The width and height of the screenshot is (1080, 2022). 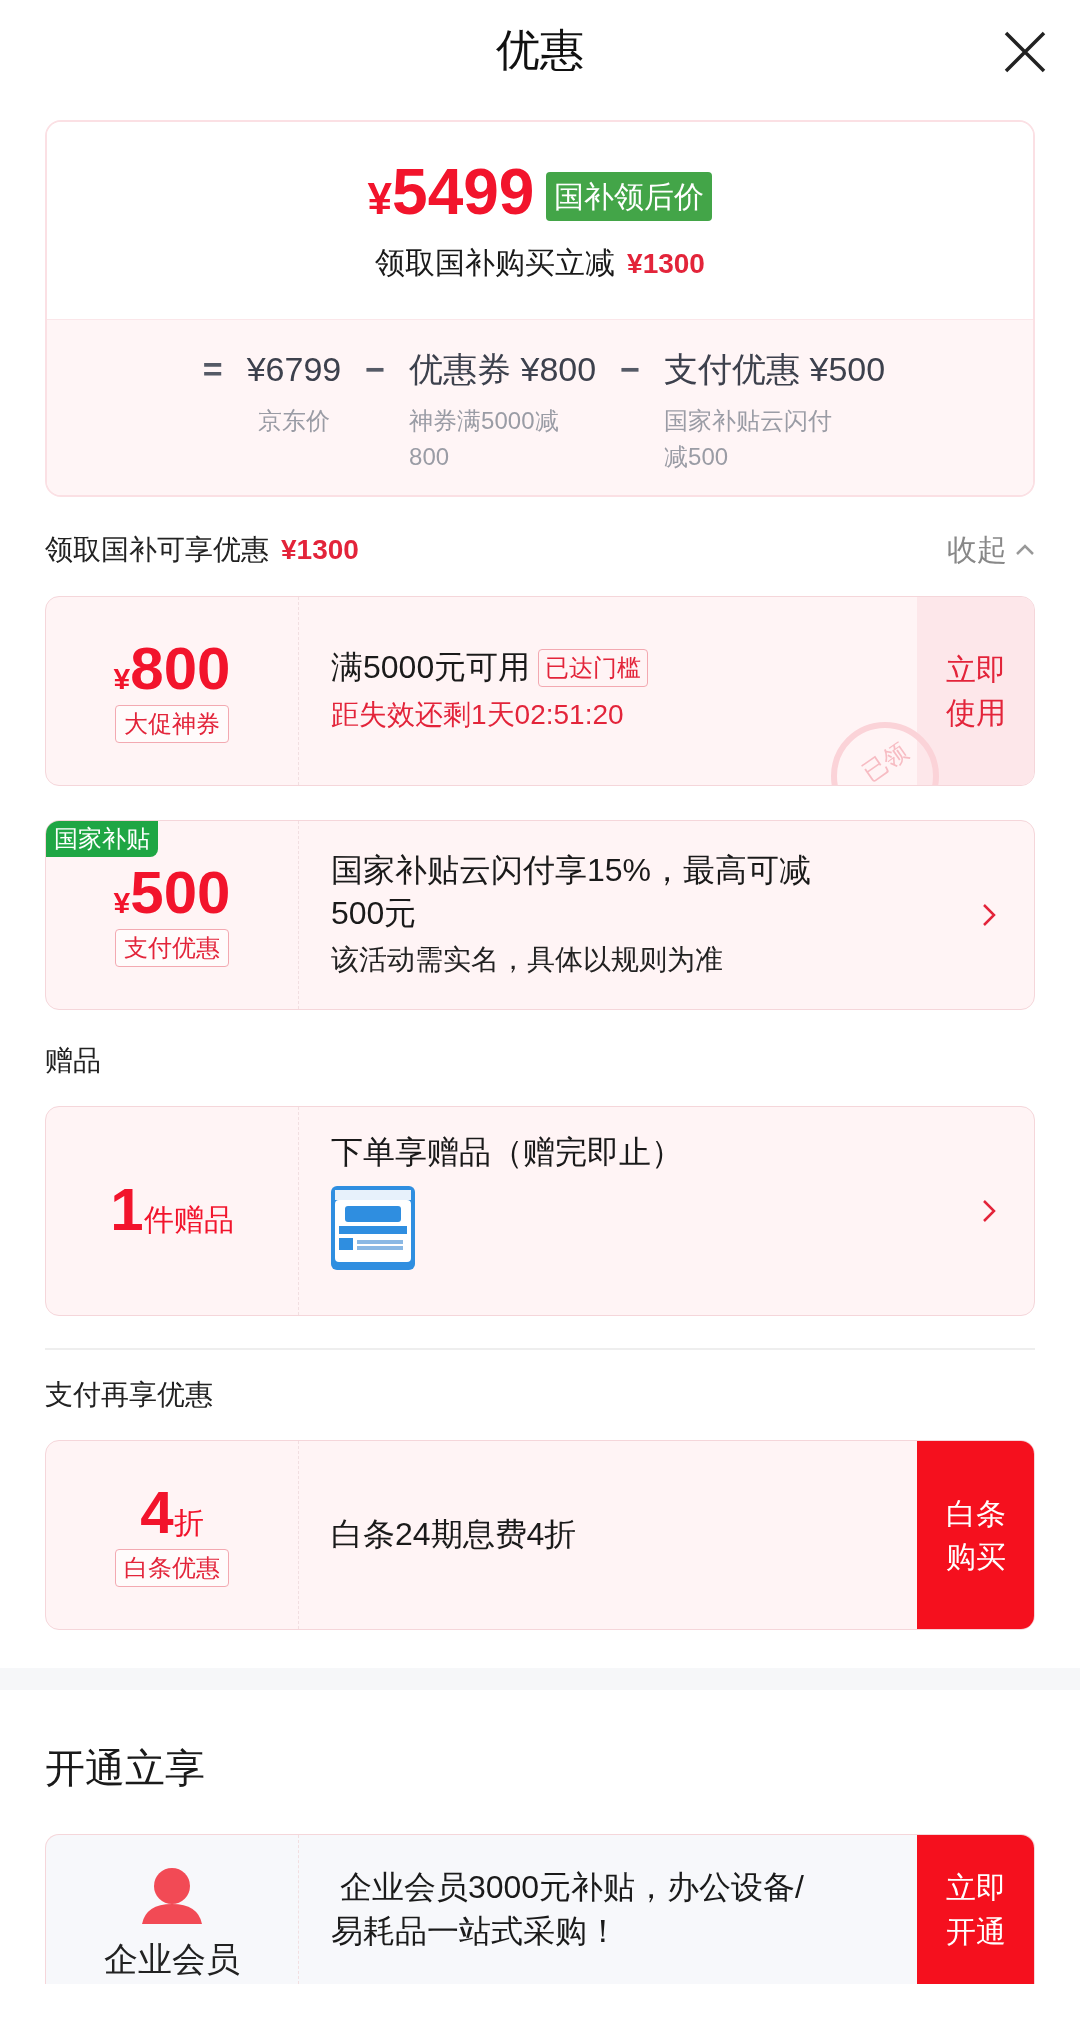 What do you see at coordinates (188, 1523) in the screenshot?
I see `count-unit: 折` at bounding box center [188, 1523].